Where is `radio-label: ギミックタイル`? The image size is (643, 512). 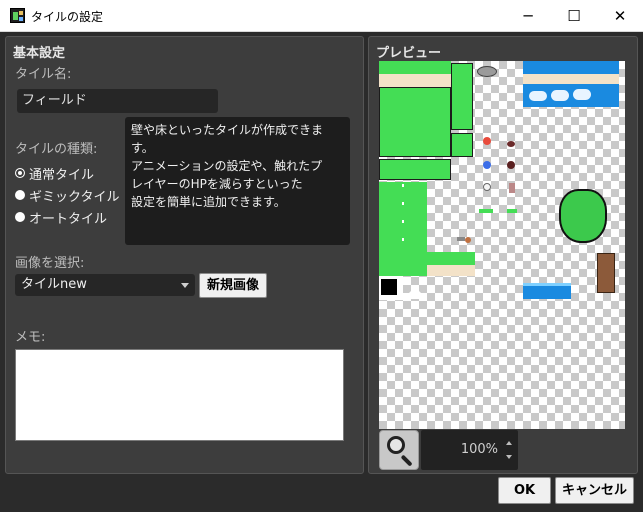 radio-label: ギミックタイル is located at coordinates (74, 197).